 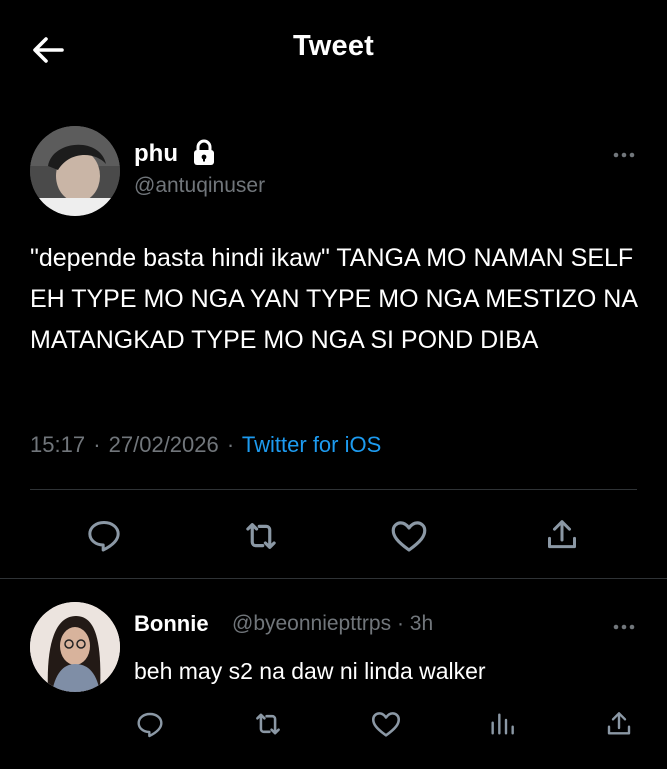 I want to click on reply-text: beh may s2 na daw ni linda walker, so click(x=310, y=671).